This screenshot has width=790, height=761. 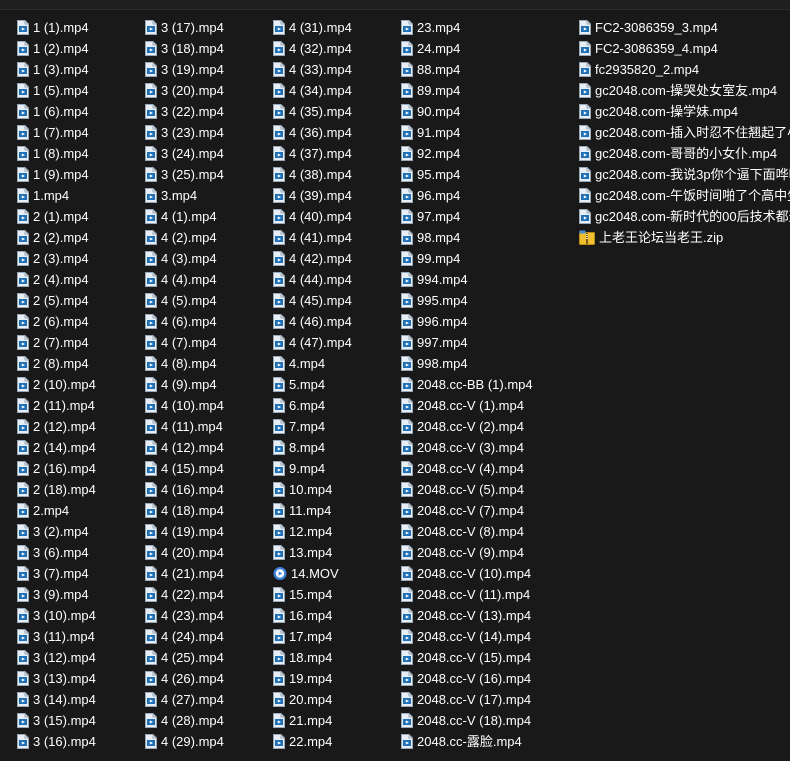 I want to click on file-item: 96.mp4, so click(x=467, y=195).